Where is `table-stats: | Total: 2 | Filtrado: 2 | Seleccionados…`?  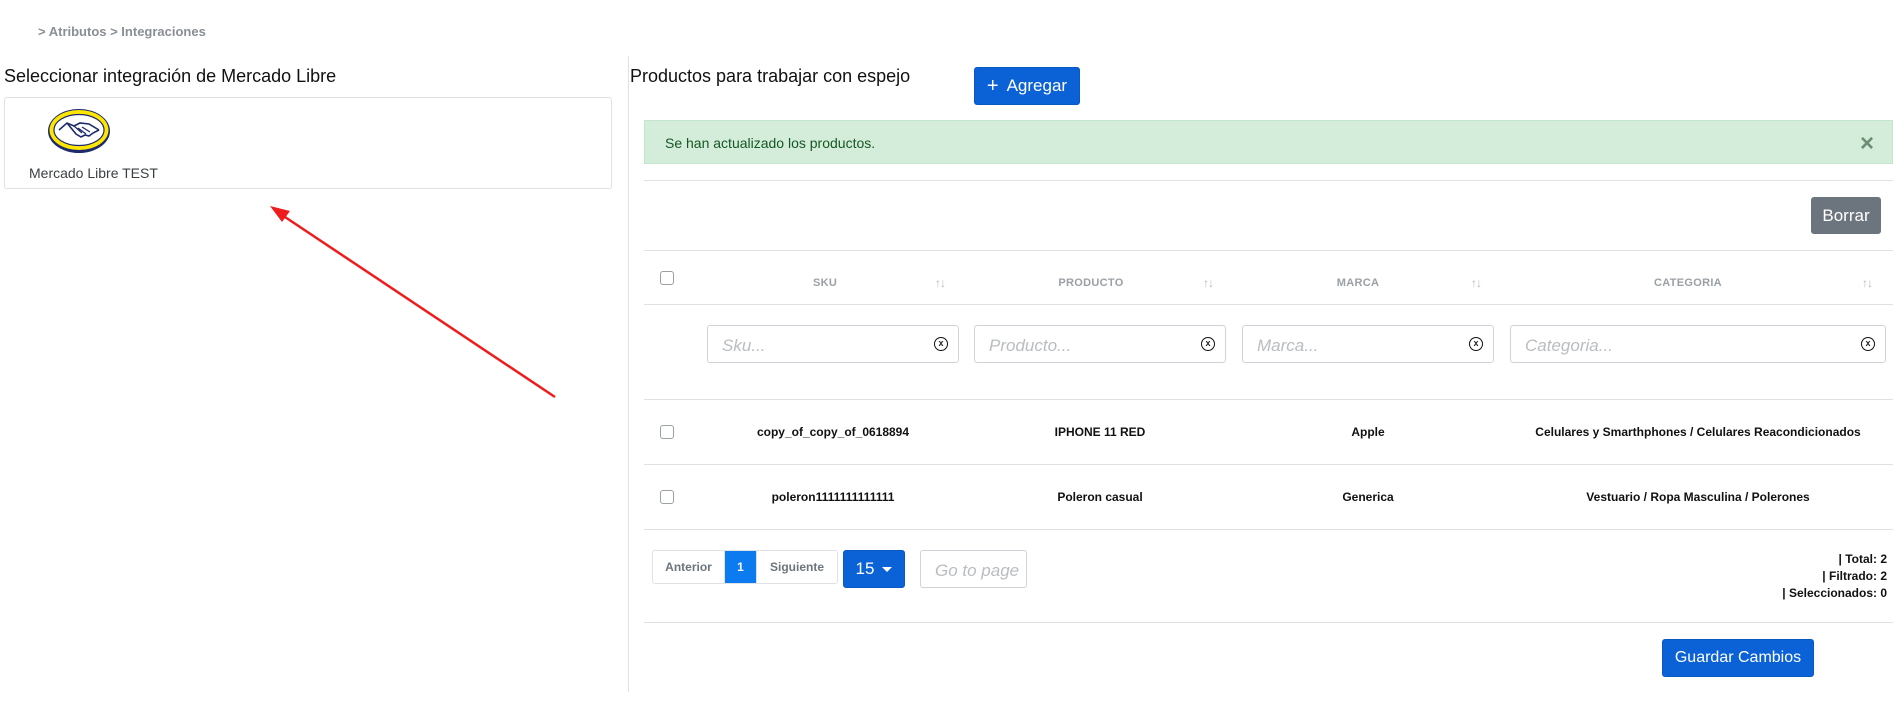
table-stats: | Total: 2 | Filtrado: 2 | Seleccionados… is located at coordinates (1834, 576).